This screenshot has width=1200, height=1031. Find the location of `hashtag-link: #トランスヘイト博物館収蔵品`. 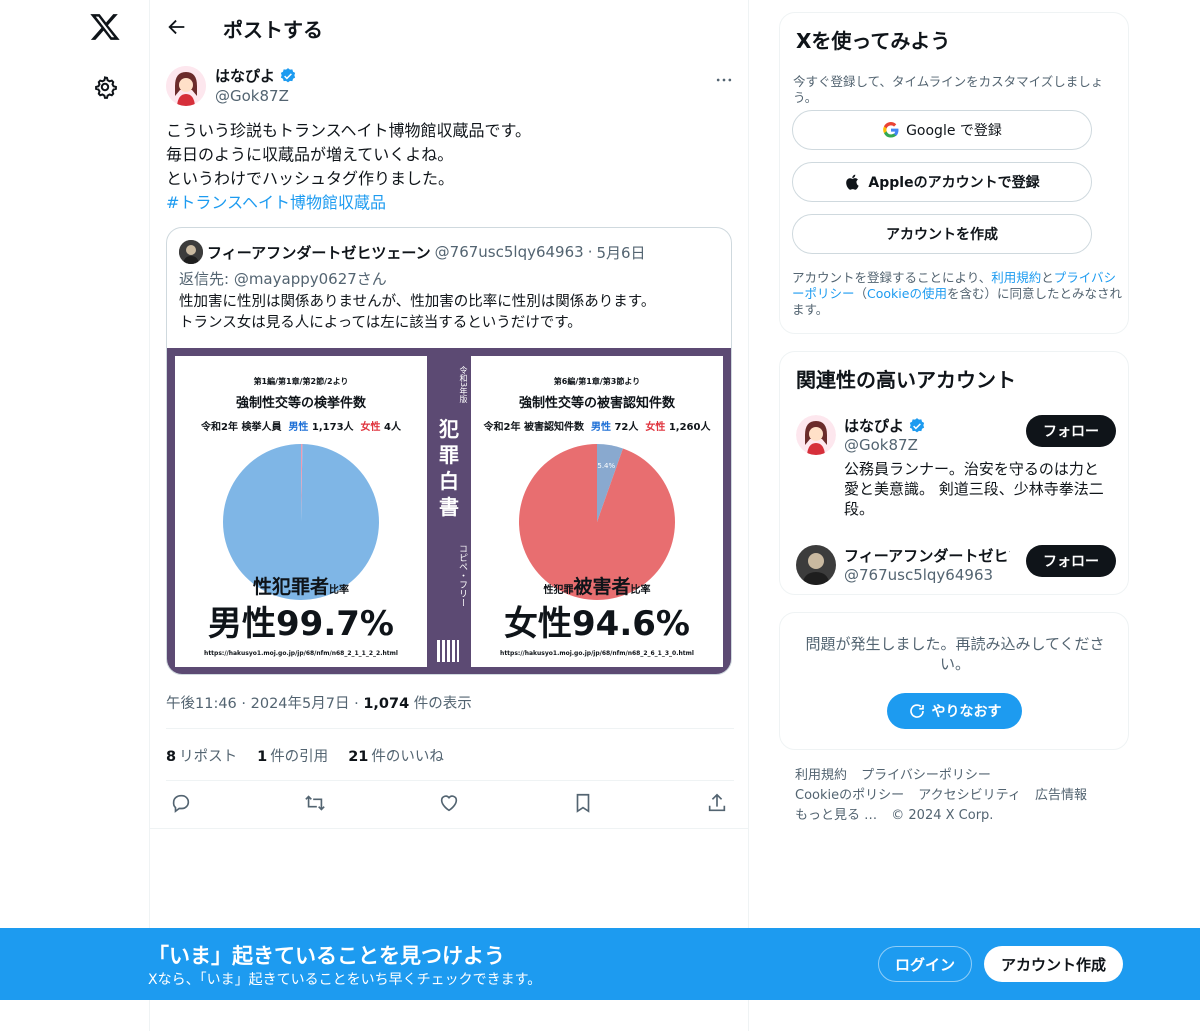

hashtag-link: #トランスヘイト博物館収蔵品 is located at coordinates (450, 203).